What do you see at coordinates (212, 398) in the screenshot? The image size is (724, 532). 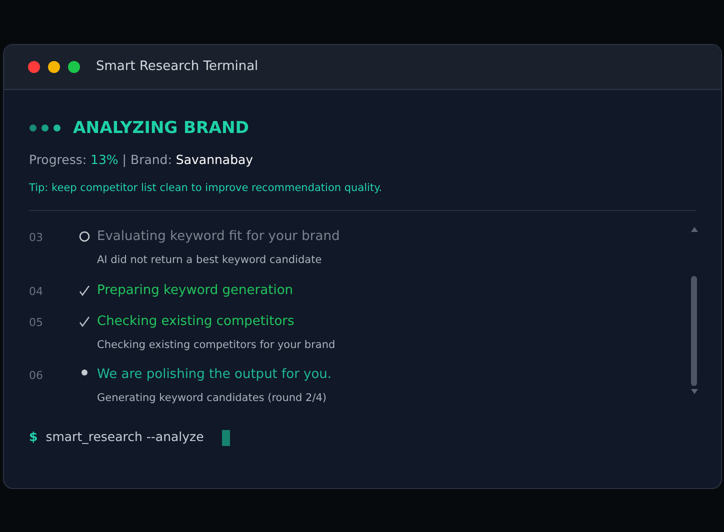 I see `step-detail: Generating keyword candidates (round 2/4)` at bounding box center [212, 398].